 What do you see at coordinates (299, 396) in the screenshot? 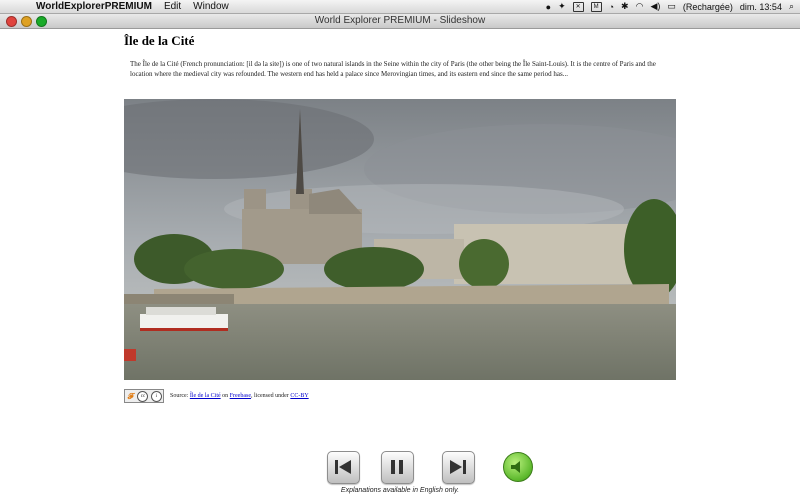
I see `license-link: CC-BY` at bounding box center [299, 396].